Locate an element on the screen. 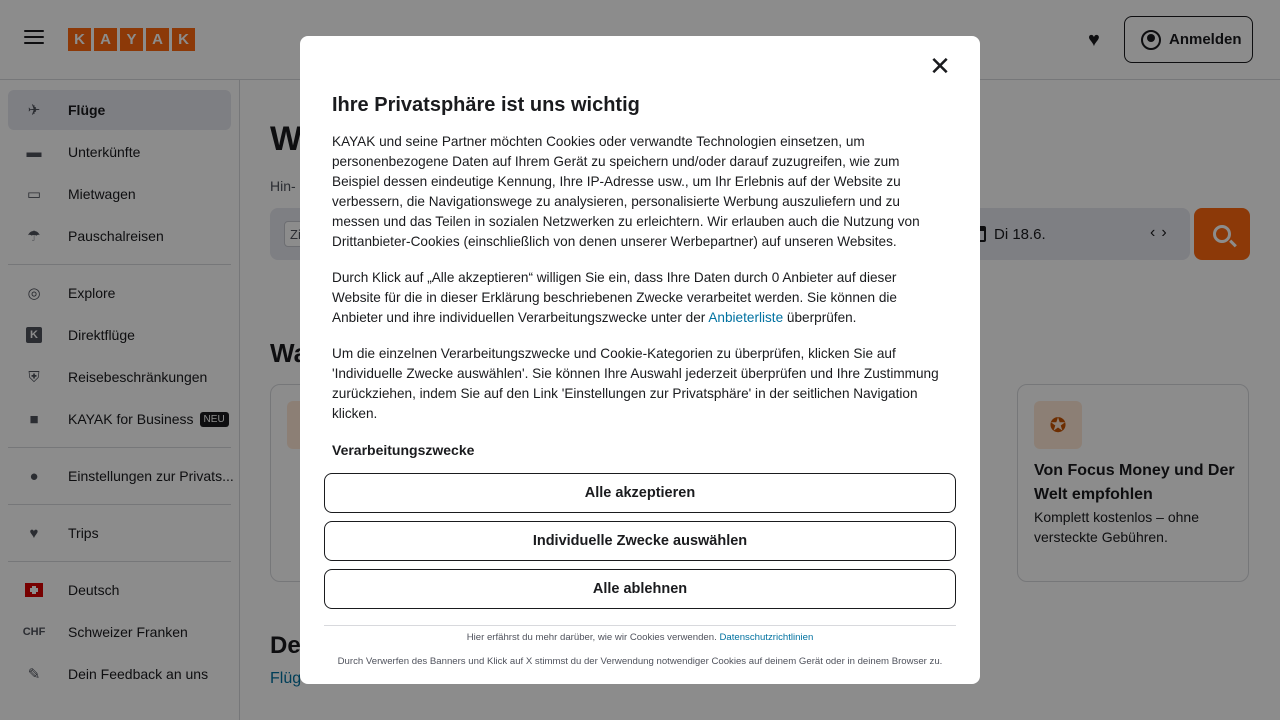 Image resolution: width=1280 pixels, height=720 pixels. reject-all-button: Alle ablehnen is located at coordinates (640, 589).